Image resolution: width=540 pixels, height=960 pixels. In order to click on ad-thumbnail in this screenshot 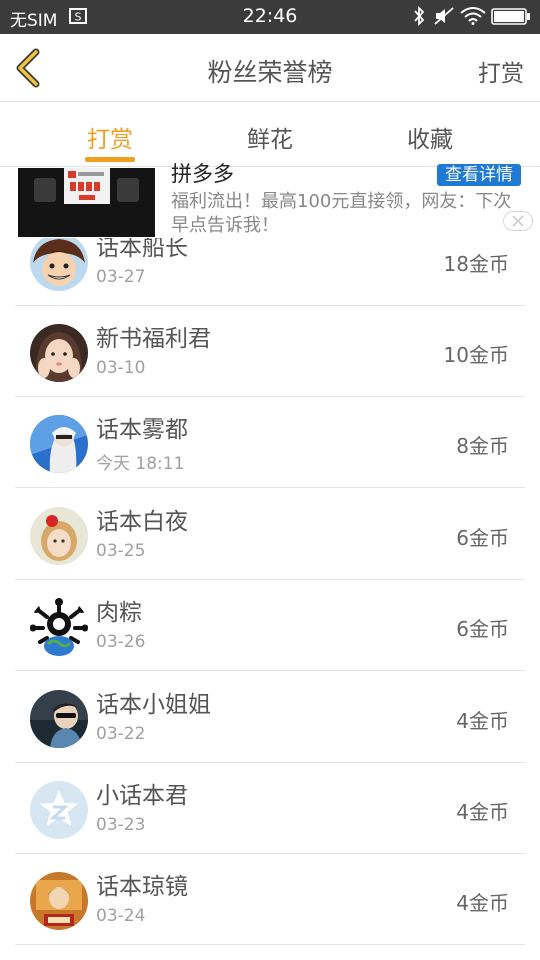, I will do `click(86, 202)`.